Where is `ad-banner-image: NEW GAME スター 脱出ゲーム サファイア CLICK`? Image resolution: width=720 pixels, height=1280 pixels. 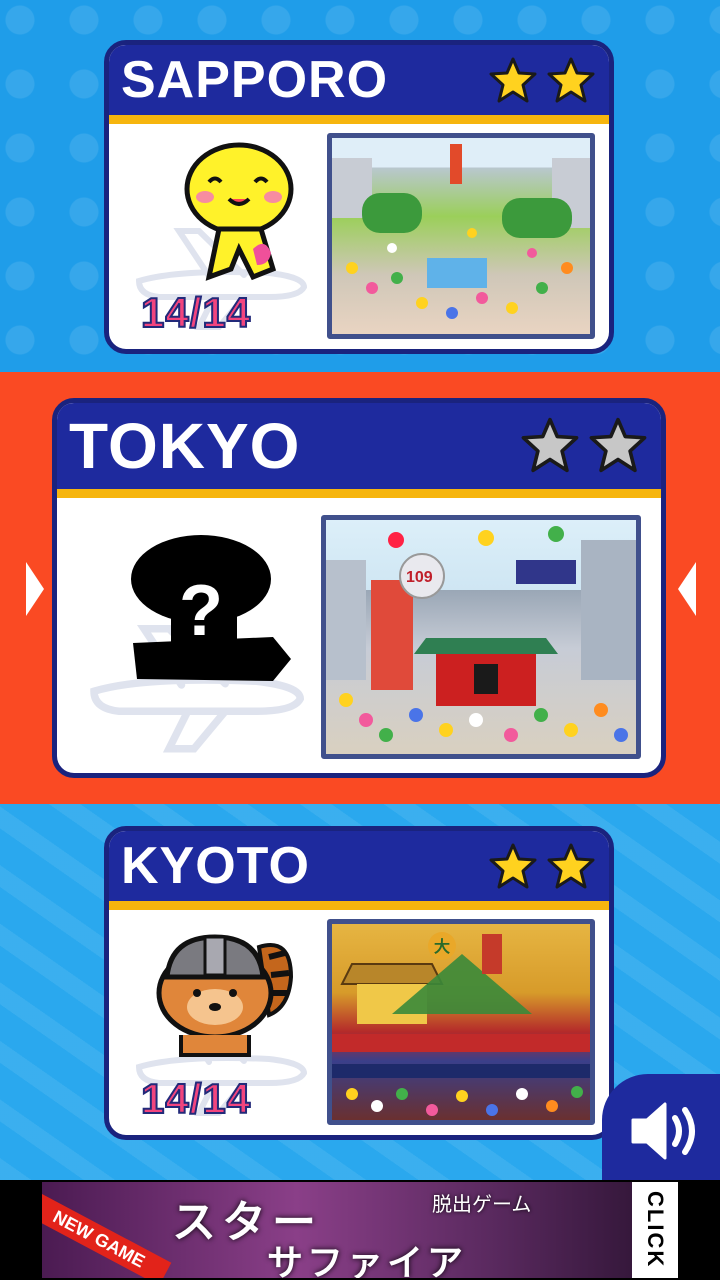 ad-banner-image: NEW GAME スター 脱出ゲーム サファイア CLICK is located at coordinates (360, 1230).